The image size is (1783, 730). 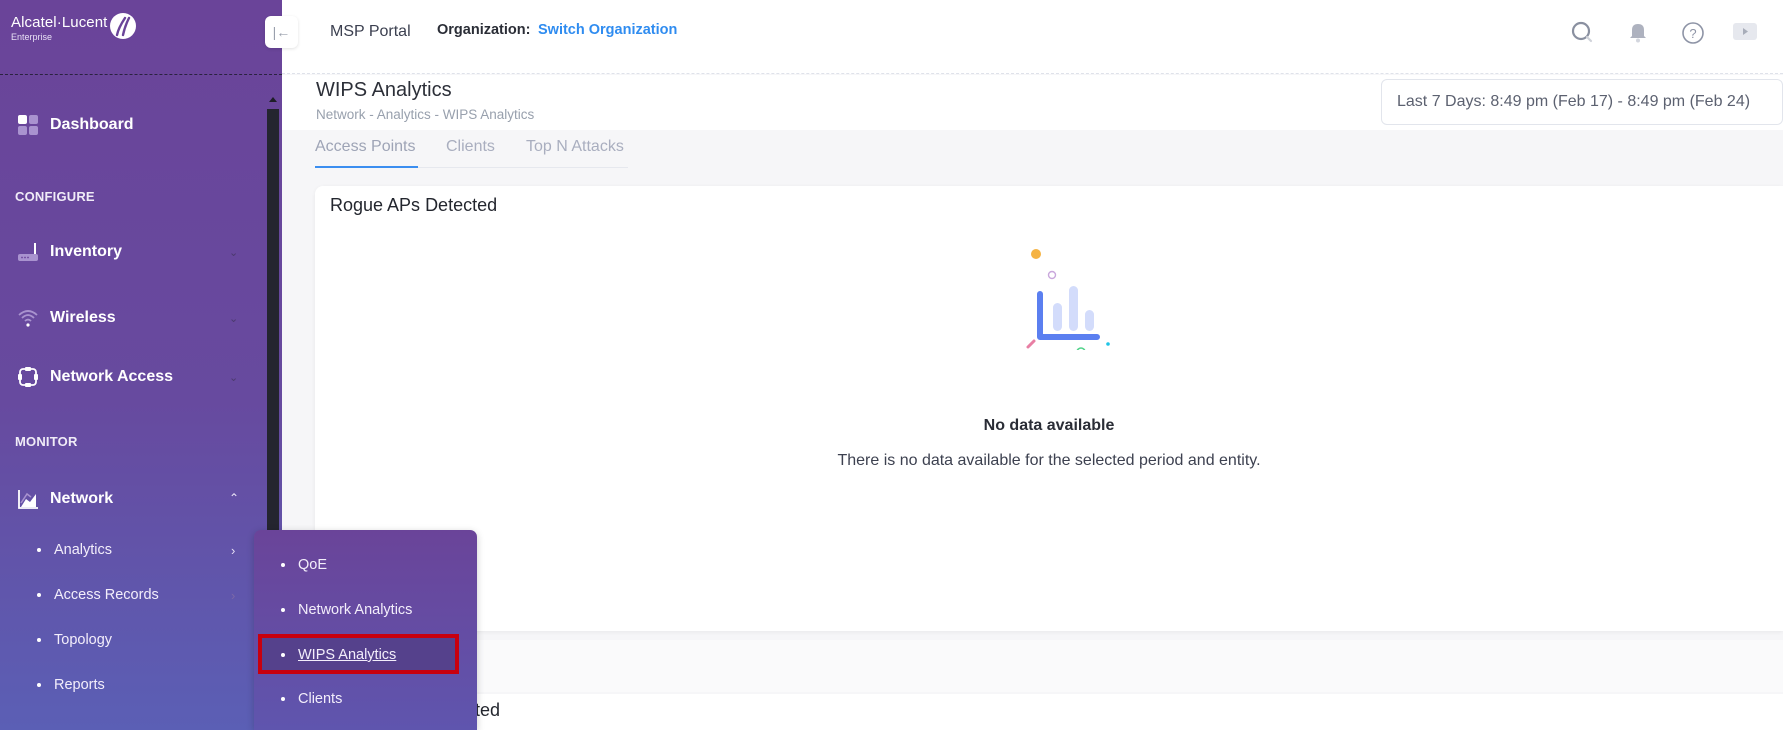 What do you see at coordinates (607, 30) in the screenshot?
I see `switch-organization-link: Switch Organization` at bounding box center [607, 30].